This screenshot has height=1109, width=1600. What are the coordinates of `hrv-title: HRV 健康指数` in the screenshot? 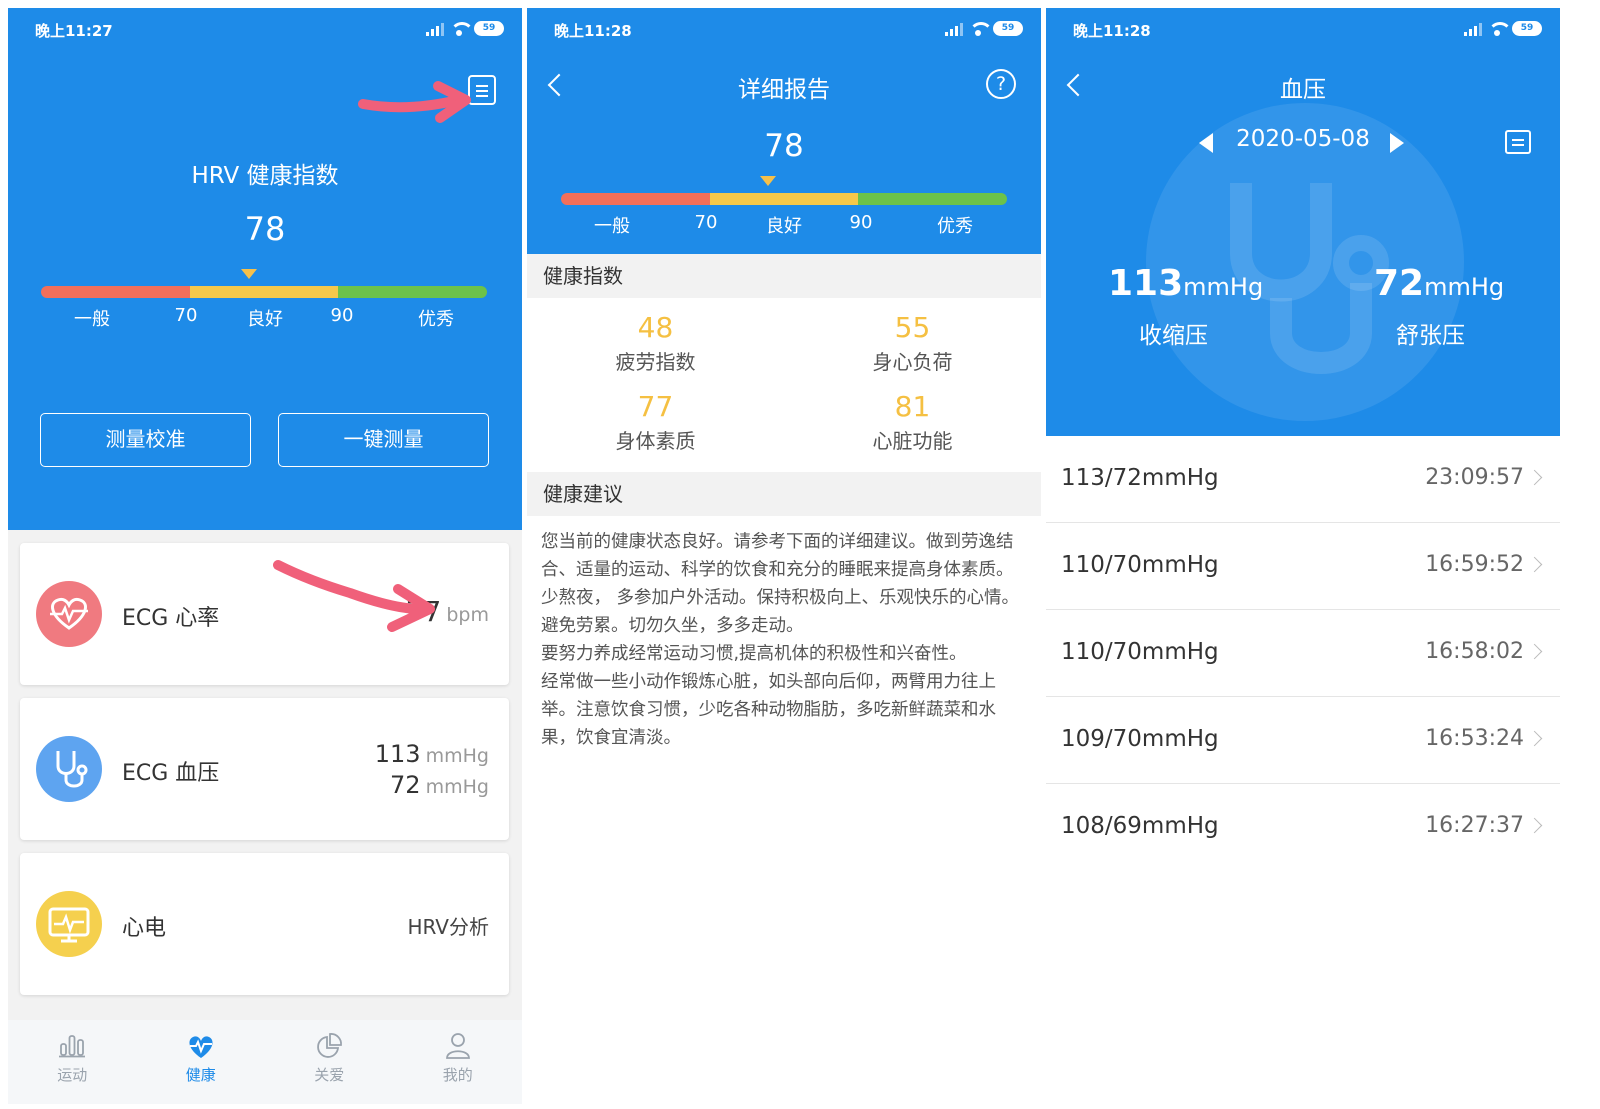 It's located at (265, 176).